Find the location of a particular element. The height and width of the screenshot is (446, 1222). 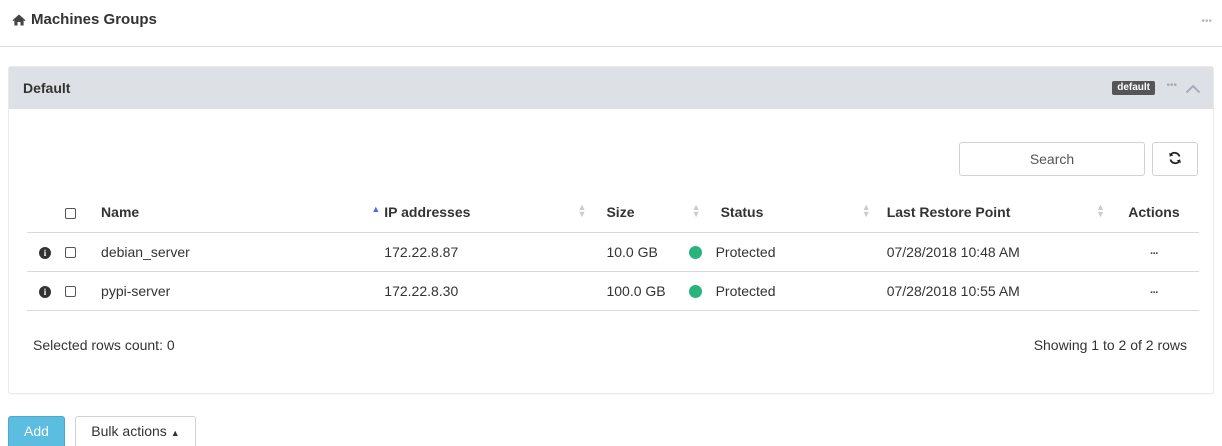

home-icon is located at coordinates (19, 20).